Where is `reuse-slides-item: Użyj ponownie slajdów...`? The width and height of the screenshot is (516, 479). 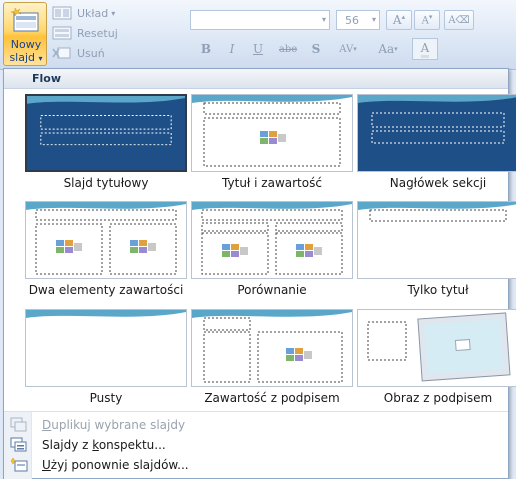
reuse-slides-item: Użyj ponownie slajdów... is located at coordinates (256, 465).